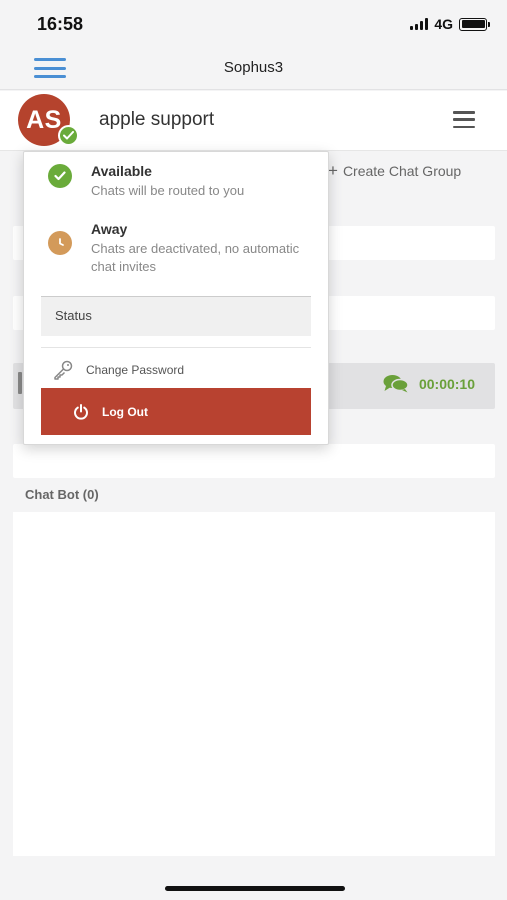 The width and height of the screenshot is (507, 900). Describe the element at coordinates (81, 411) in the screenshot. I see `power-icon` at that location.